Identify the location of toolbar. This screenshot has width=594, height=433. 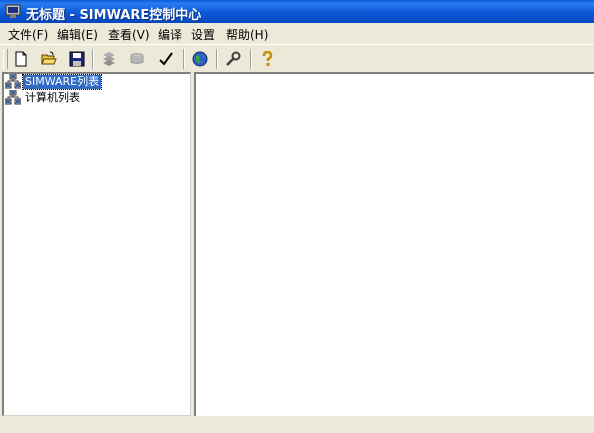
(297, 58).